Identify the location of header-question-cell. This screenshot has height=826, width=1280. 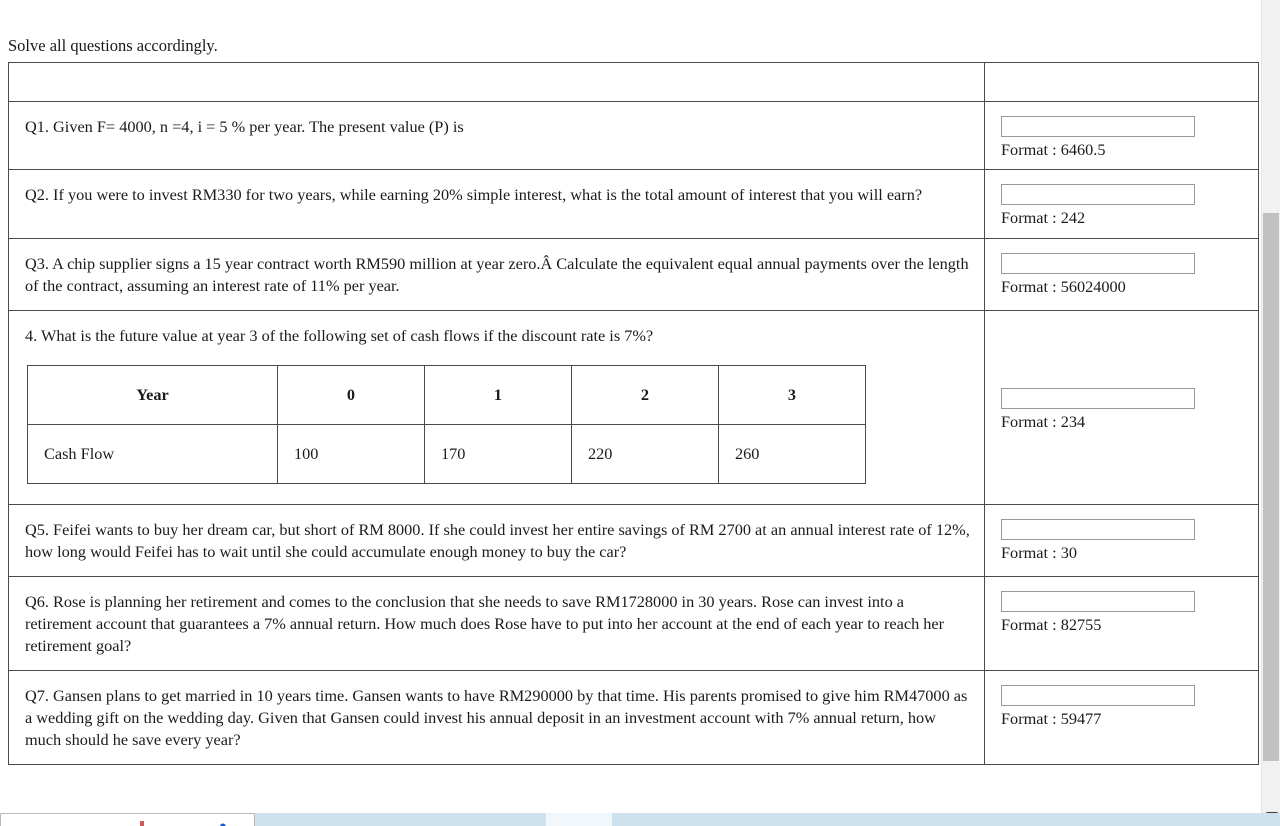
(496, 81).